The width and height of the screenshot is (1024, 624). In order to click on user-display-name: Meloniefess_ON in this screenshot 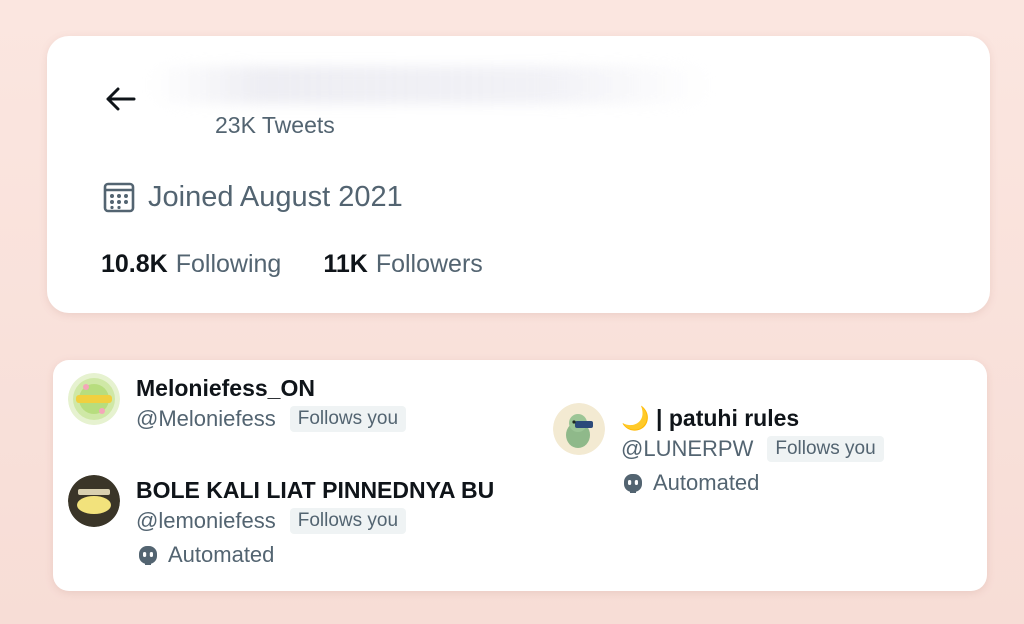, I will do `click(225, 388)`.